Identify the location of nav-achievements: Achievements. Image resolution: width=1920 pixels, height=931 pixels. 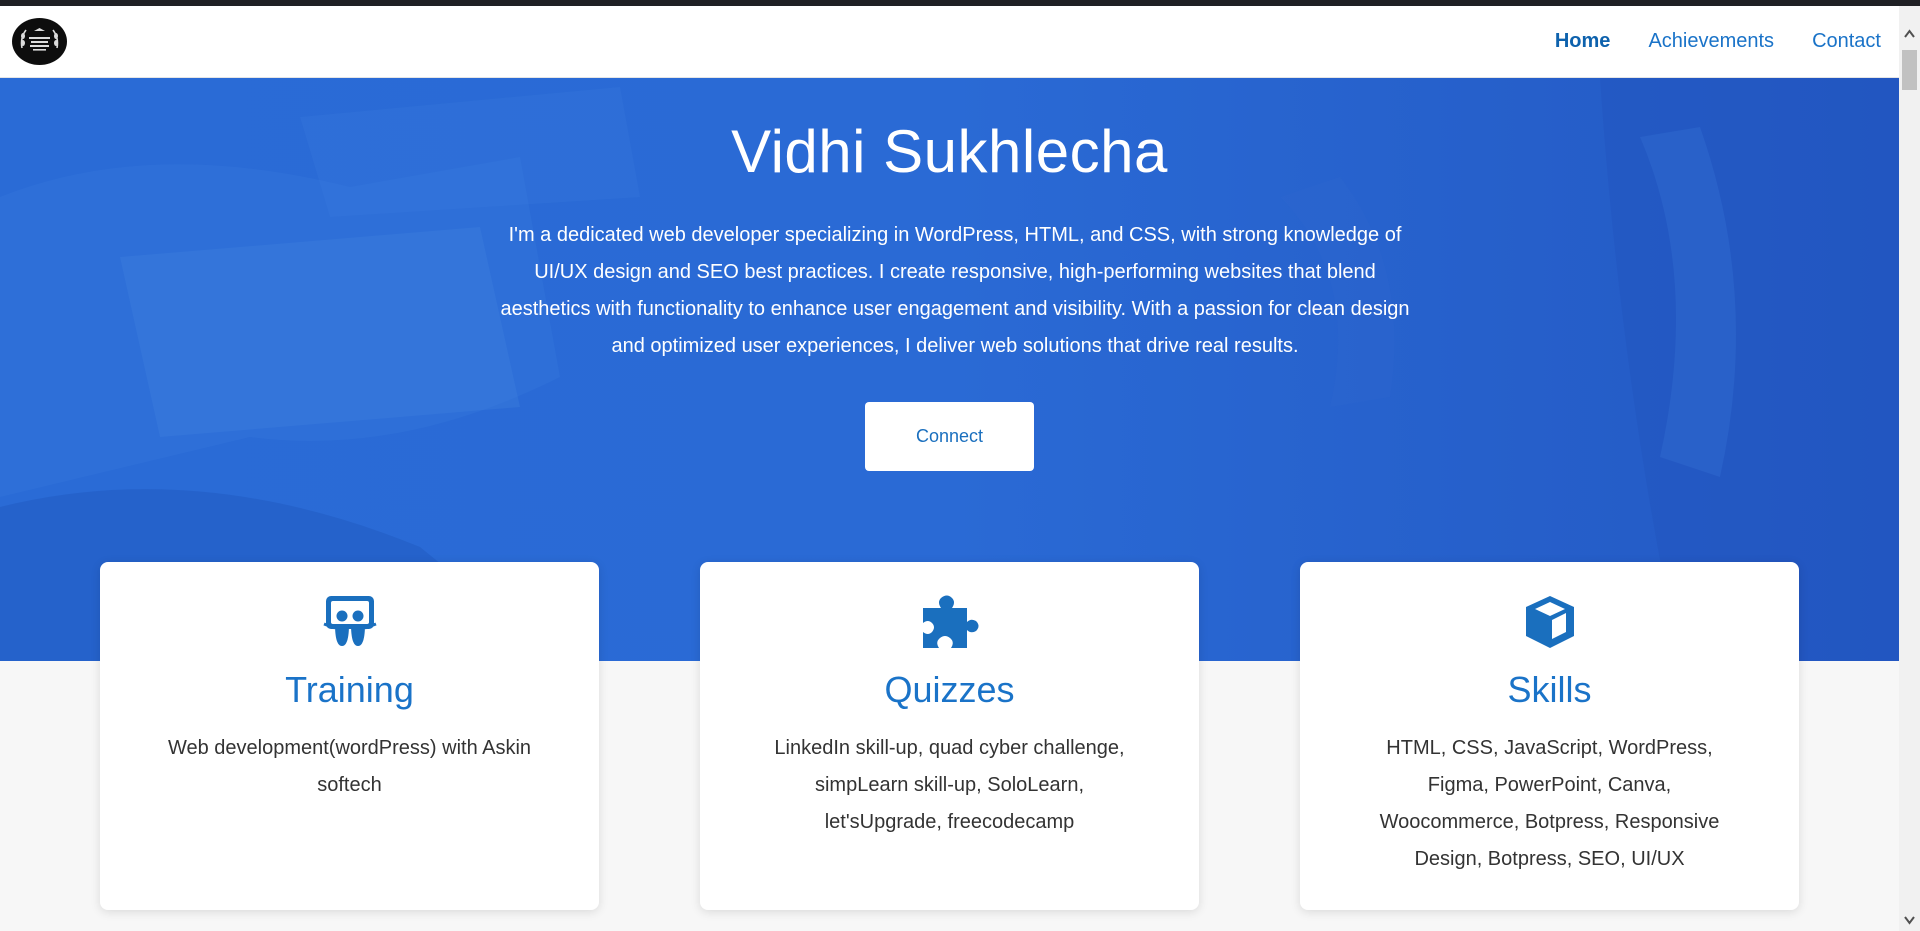
(1711, 41).